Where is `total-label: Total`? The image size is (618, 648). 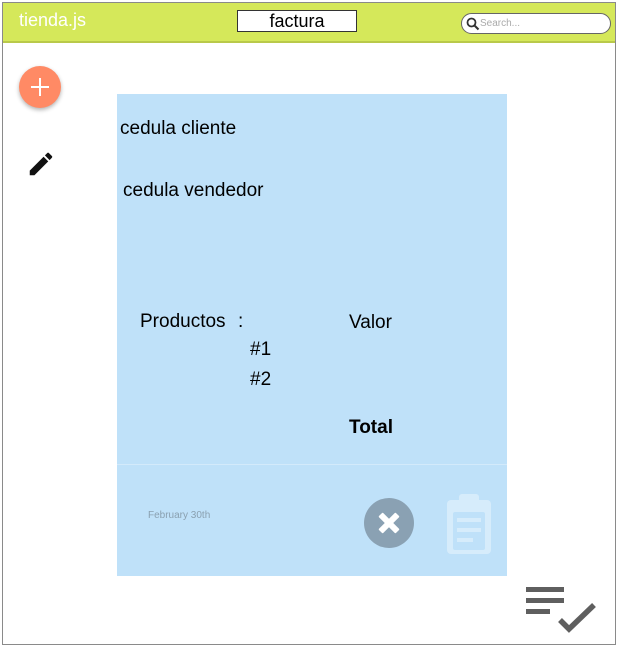 total-label: Total is located at coordinates (371, 427).